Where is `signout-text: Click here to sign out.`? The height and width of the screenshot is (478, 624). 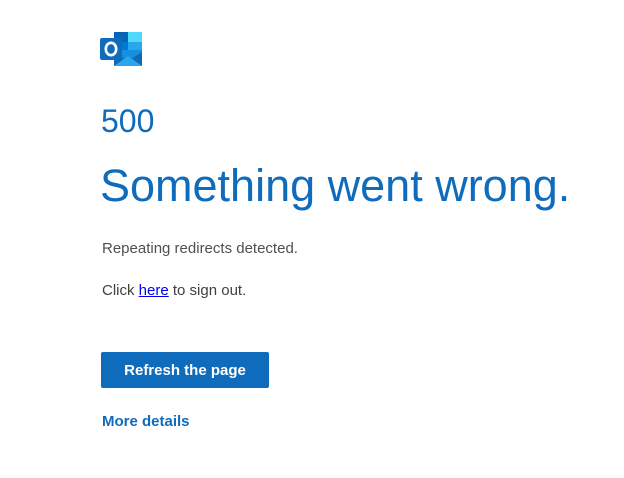
signout-text: Click here to sign out. is located at coordinates (174, 291).